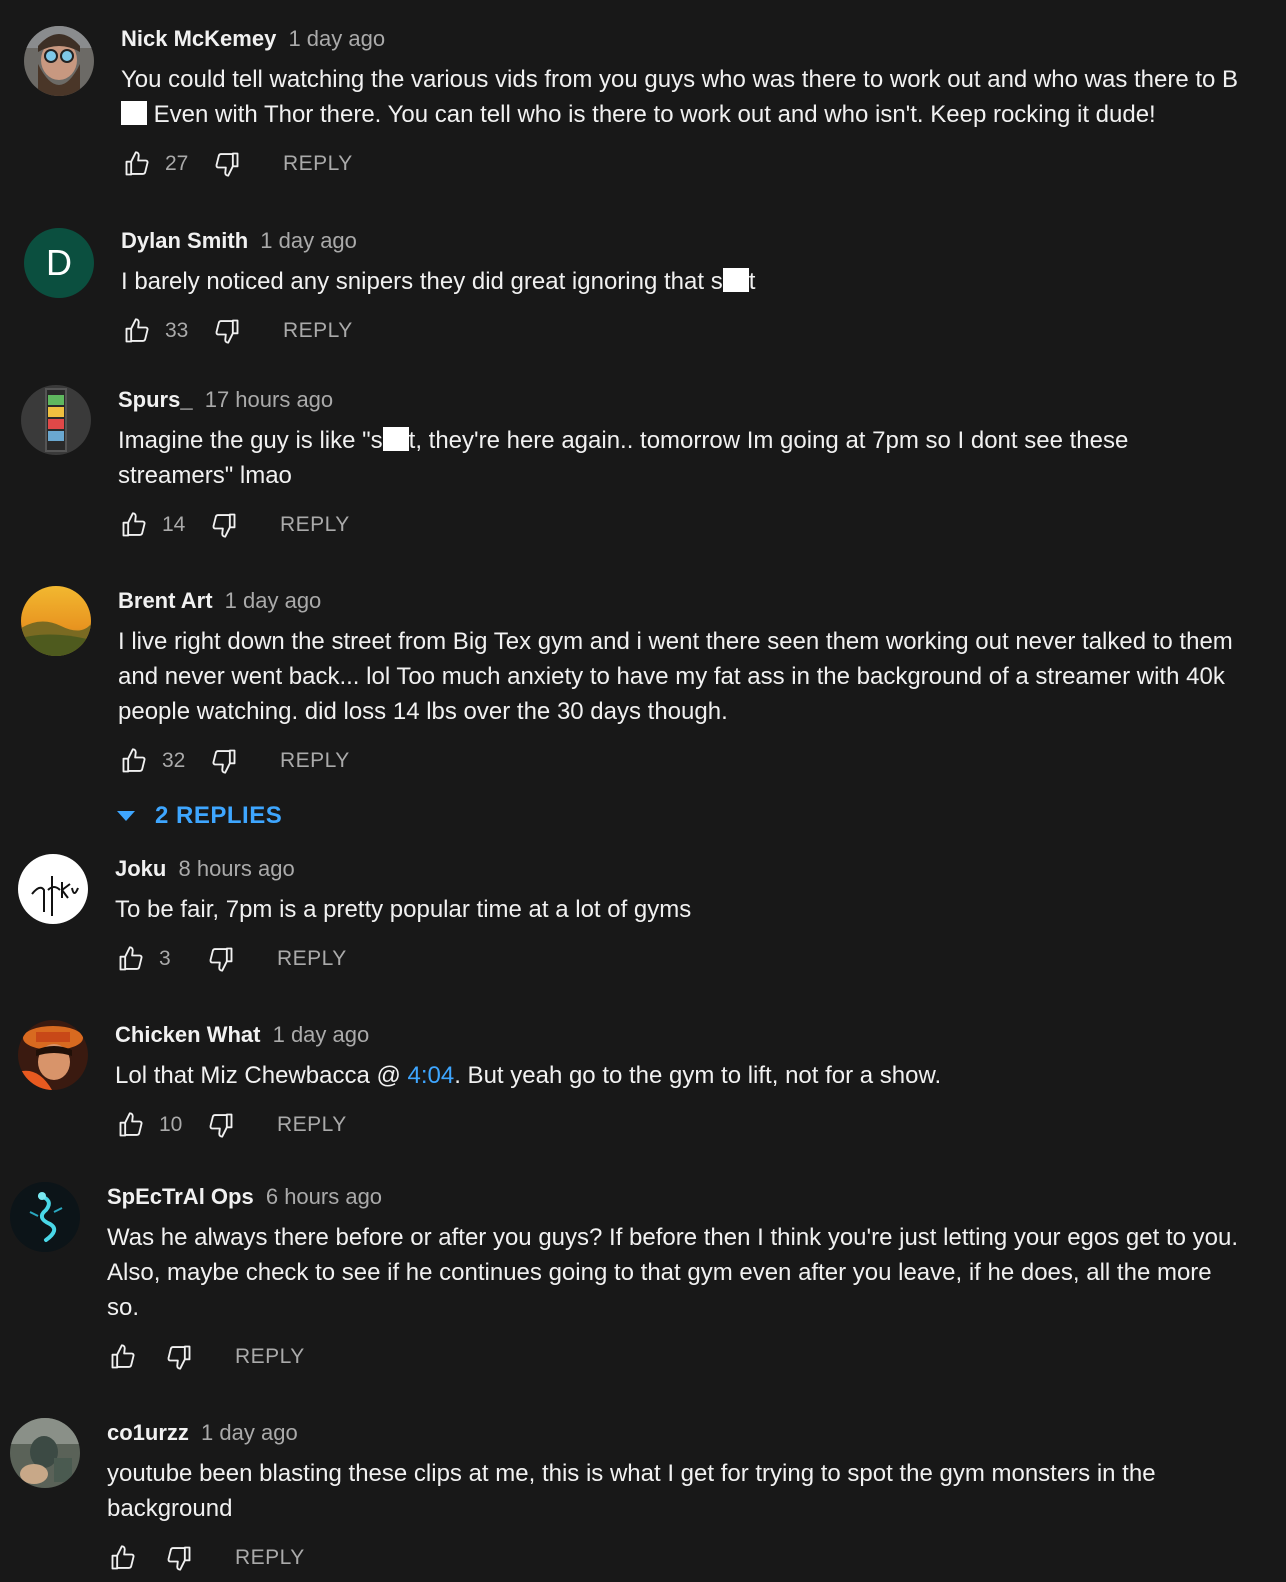  What do you see at coordinates (199, 816) in the screenshot?
I see `view-replies-button: 2 REPLIES` at bounding box center [199, 816].